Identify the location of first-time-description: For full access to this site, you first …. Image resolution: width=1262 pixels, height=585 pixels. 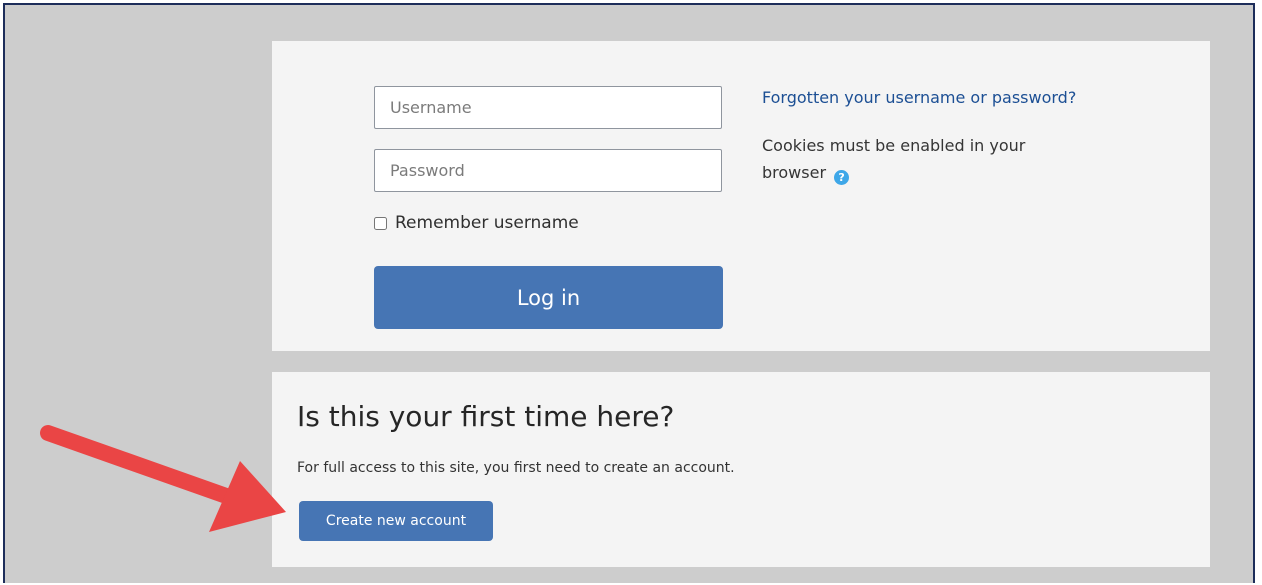
(516, 468).